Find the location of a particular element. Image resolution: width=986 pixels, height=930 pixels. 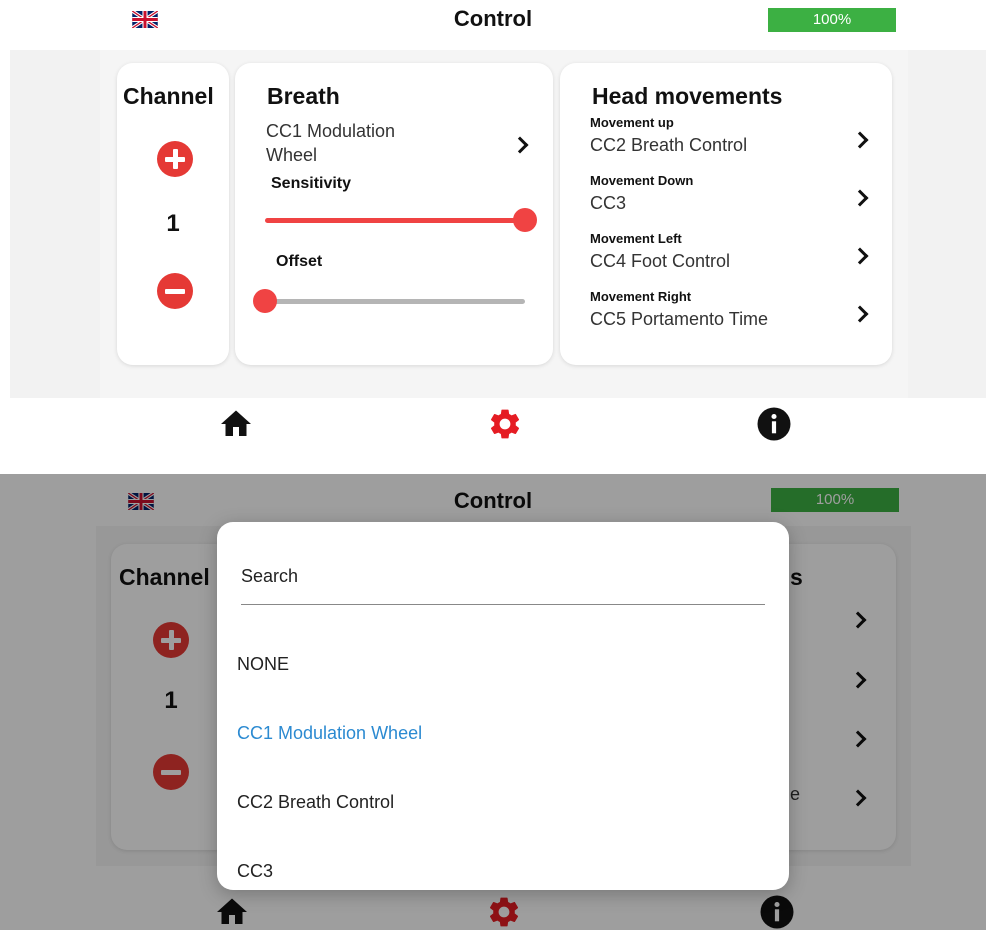

search-input: Search is located at coordinates (269, 576).